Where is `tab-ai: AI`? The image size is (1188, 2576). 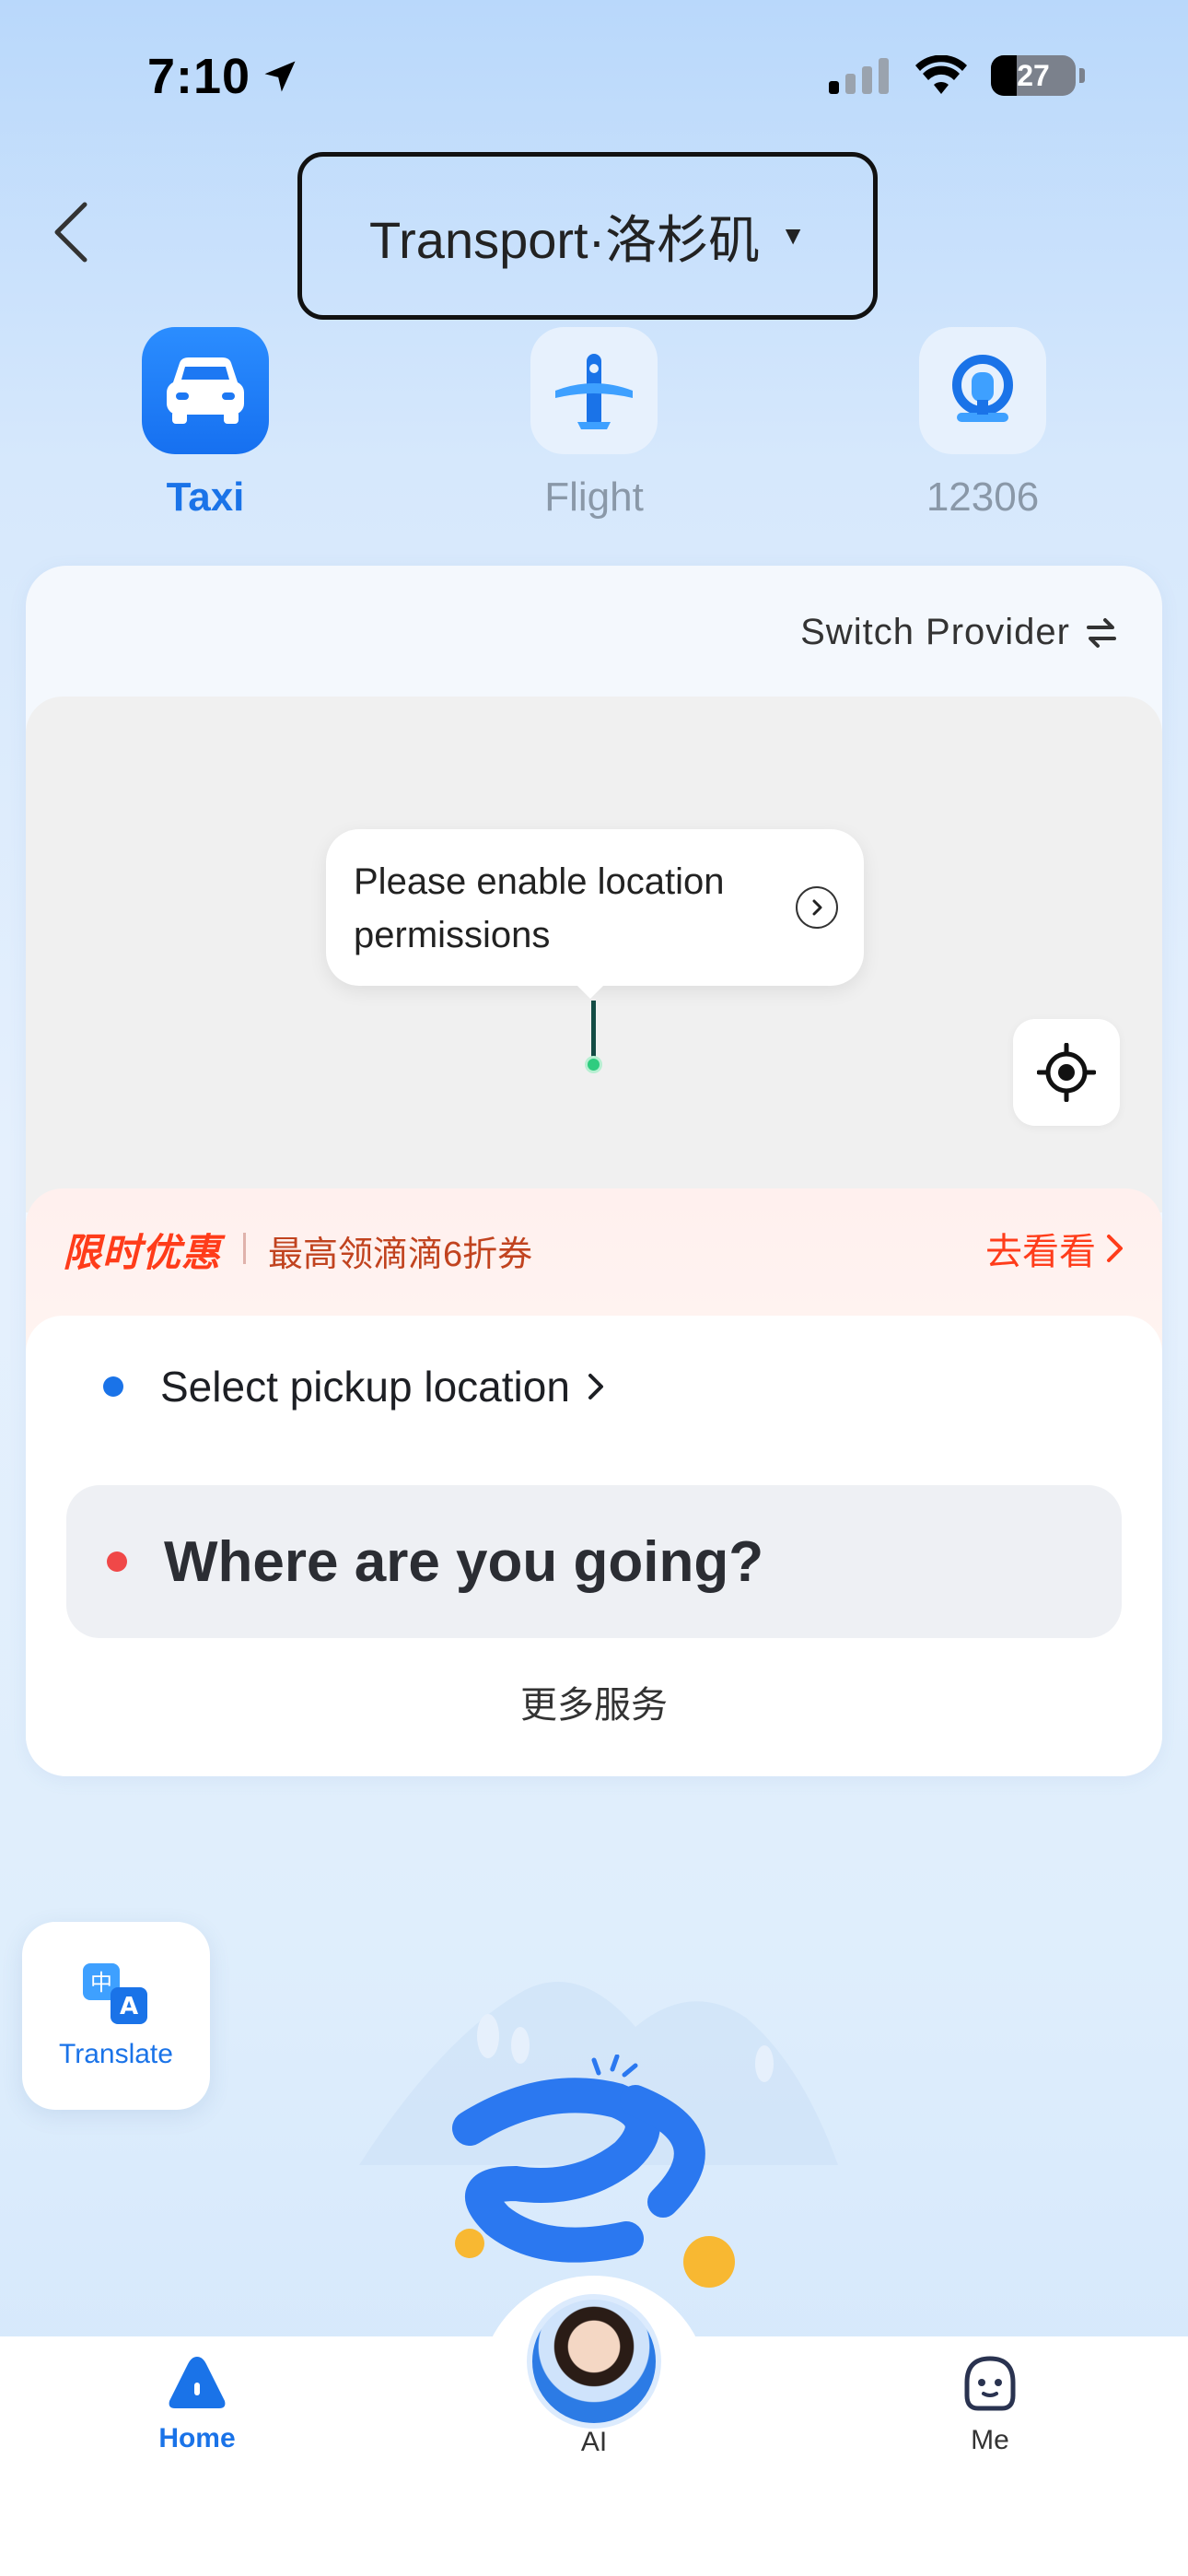
tab-ai: AI is located at coordinates (594, 2436).